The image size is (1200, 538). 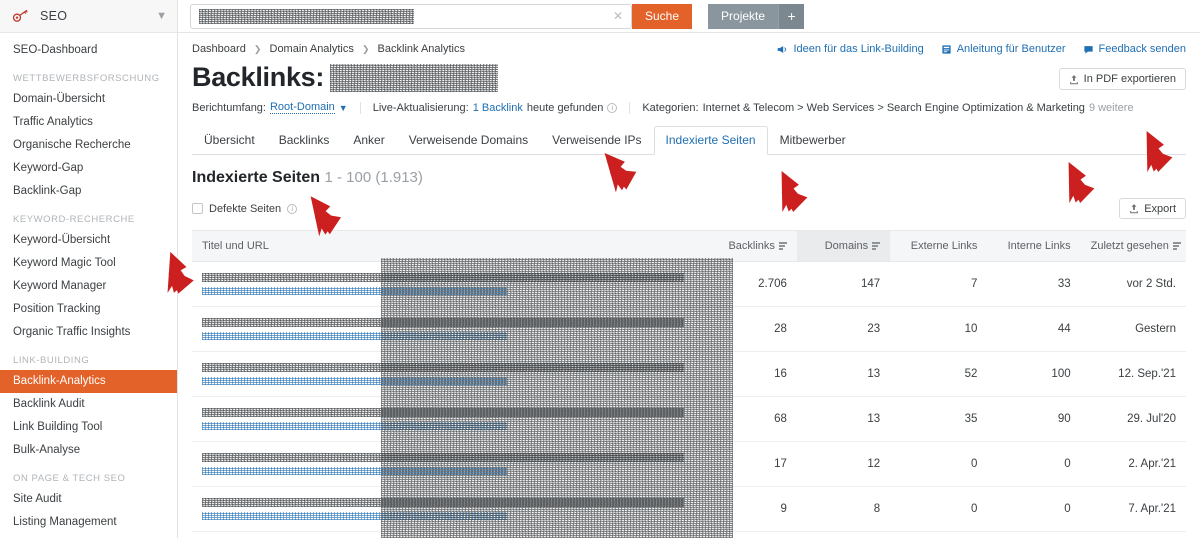 What do you see at coordinates (312, 49) in the screenshot?
I see `breadcrumb-item-domain-analytics: Domain Analytics` at bounding box center [312, 49].